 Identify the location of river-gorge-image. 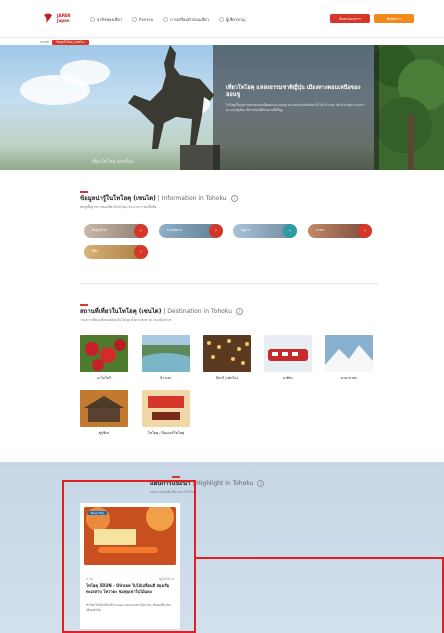
(166, 353).